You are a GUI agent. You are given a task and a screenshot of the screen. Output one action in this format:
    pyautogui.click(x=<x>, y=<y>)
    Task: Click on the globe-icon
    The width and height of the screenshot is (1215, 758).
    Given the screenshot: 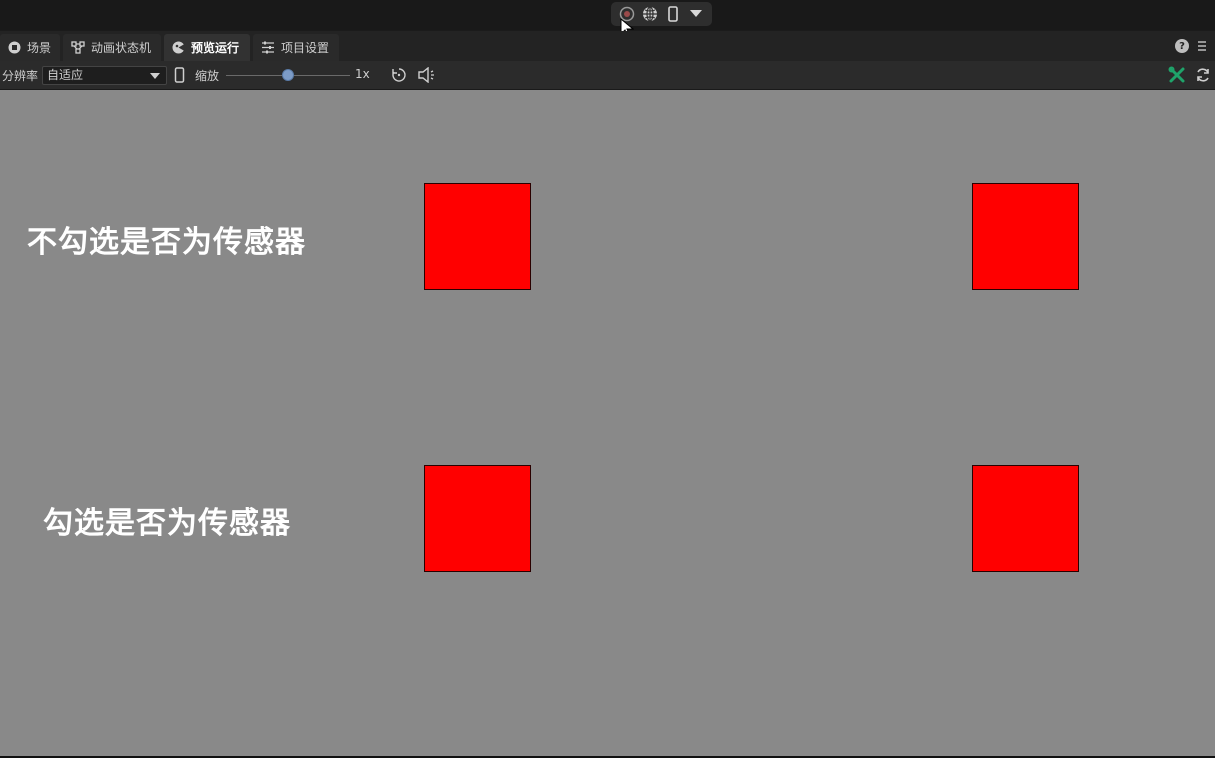 What is the action you would take?
    pyautogui.click(x=650, y=14)
    